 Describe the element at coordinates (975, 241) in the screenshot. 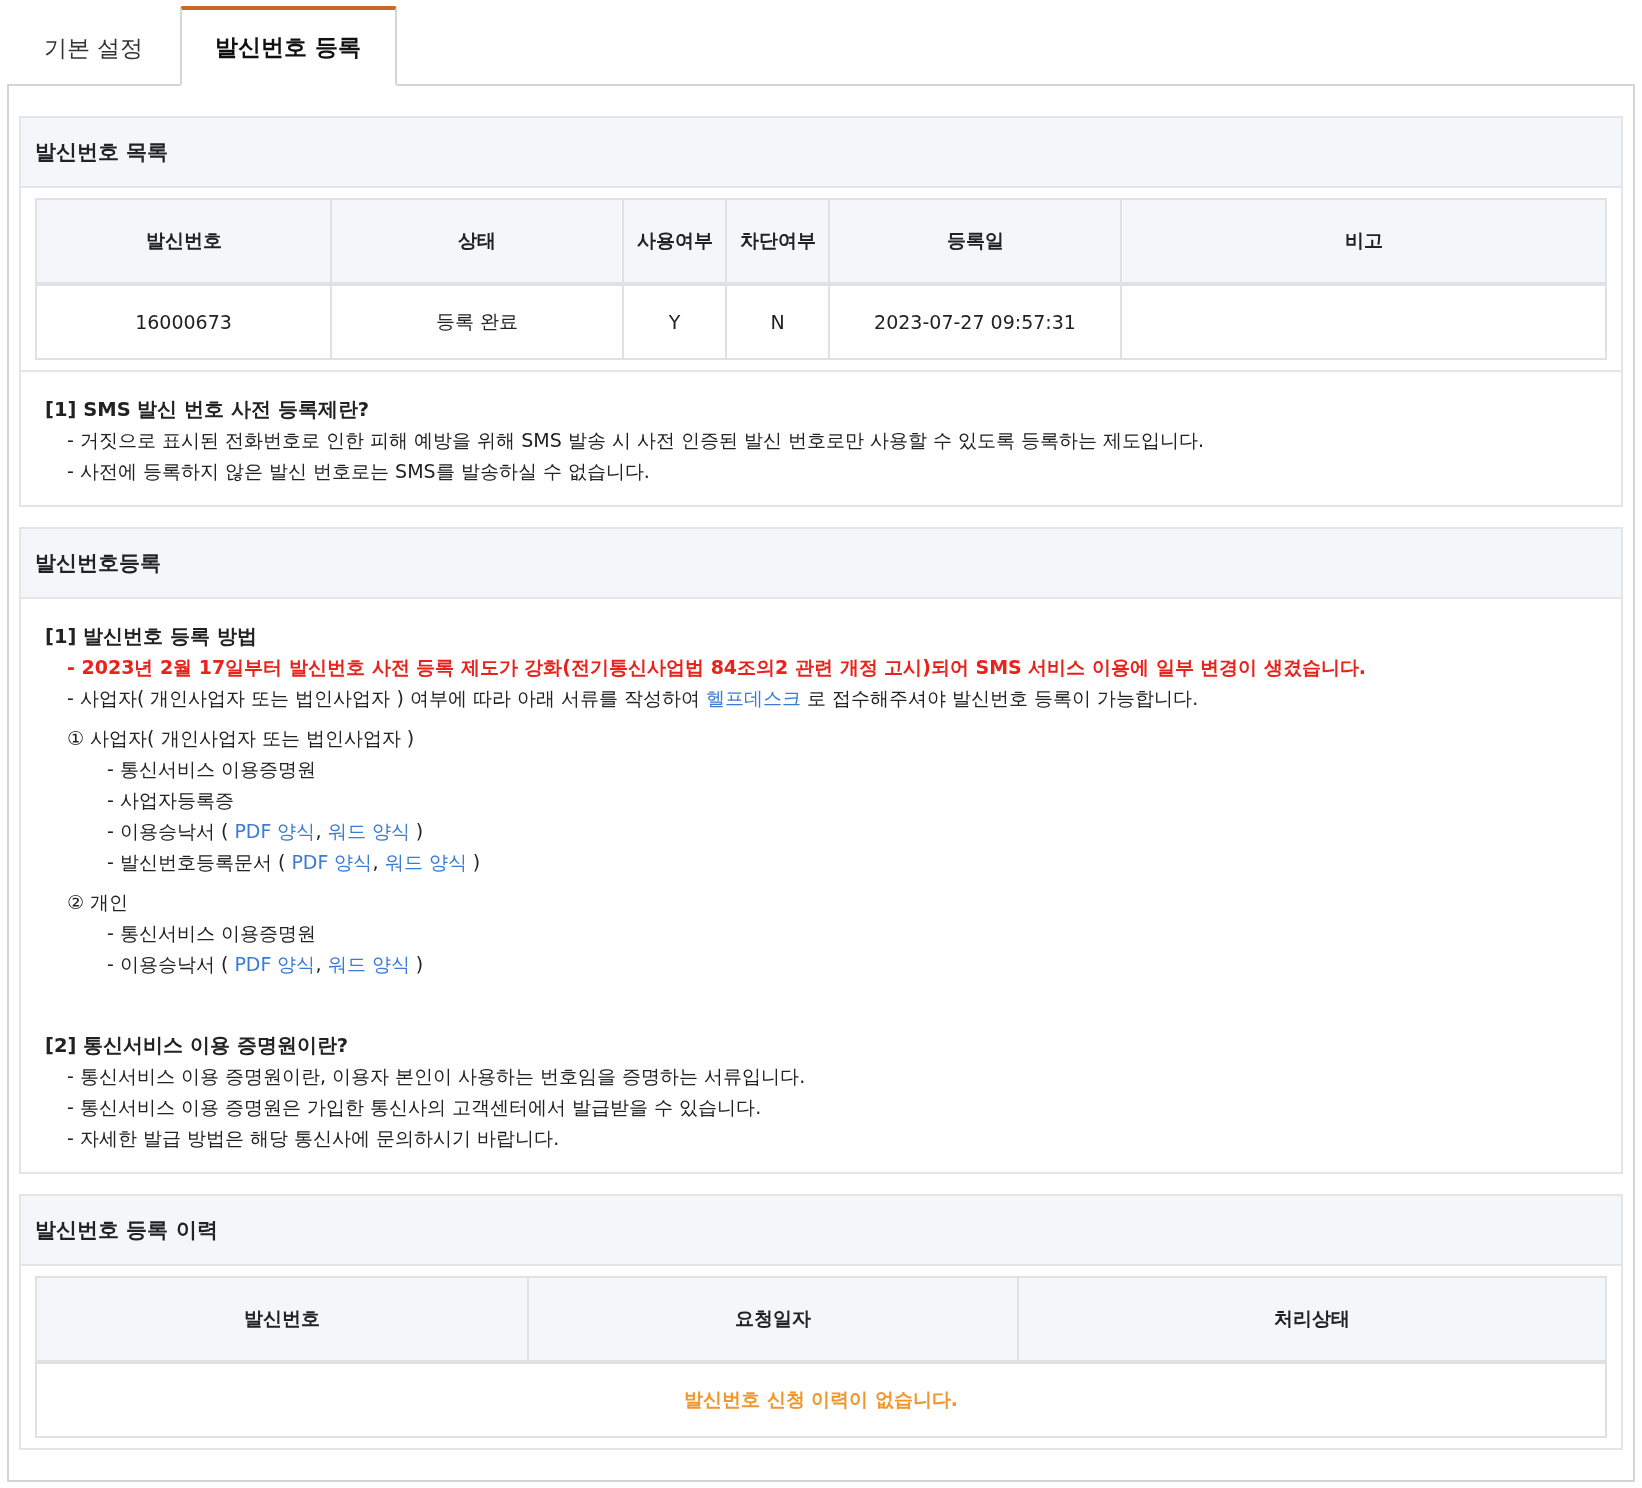

I see `column-header: 등록일` at that location.